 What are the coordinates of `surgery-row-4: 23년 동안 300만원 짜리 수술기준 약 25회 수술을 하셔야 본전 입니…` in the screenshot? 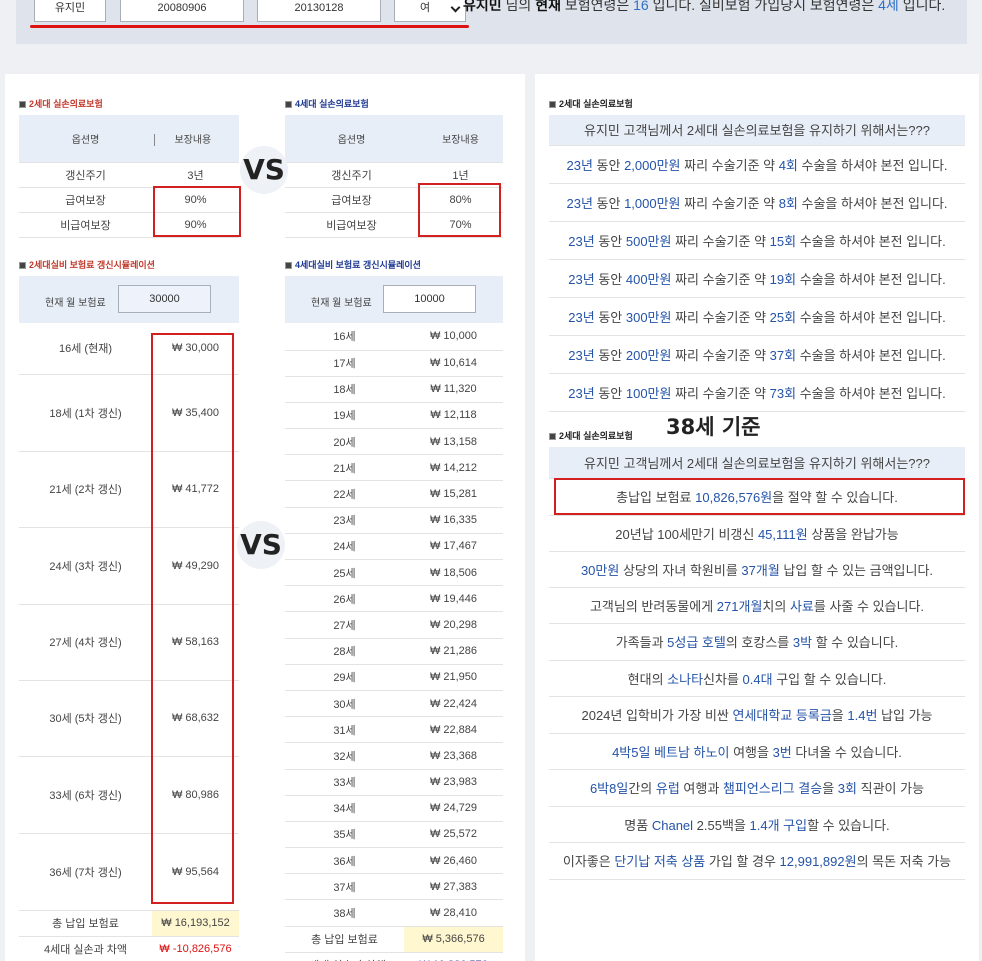 It's located at (757, 316).